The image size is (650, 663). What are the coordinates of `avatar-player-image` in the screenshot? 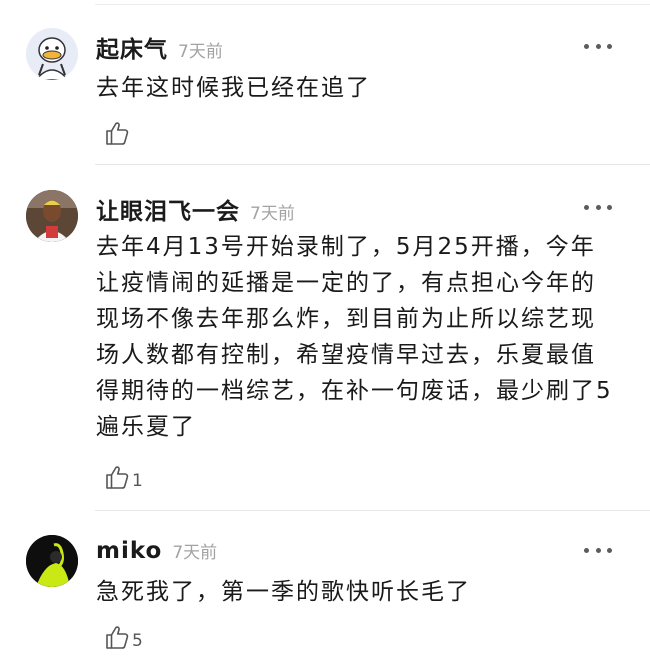 It's located at (52, 216).